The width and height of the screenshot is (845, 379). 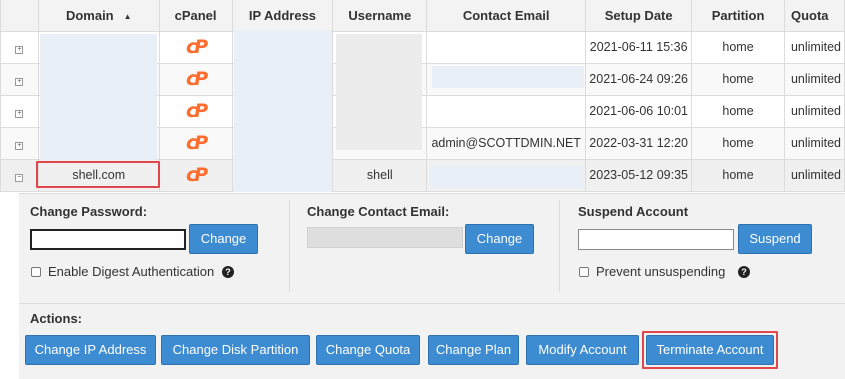 I want to click on col-header-contact-email: Contact Email, so click(x=506, y=16).